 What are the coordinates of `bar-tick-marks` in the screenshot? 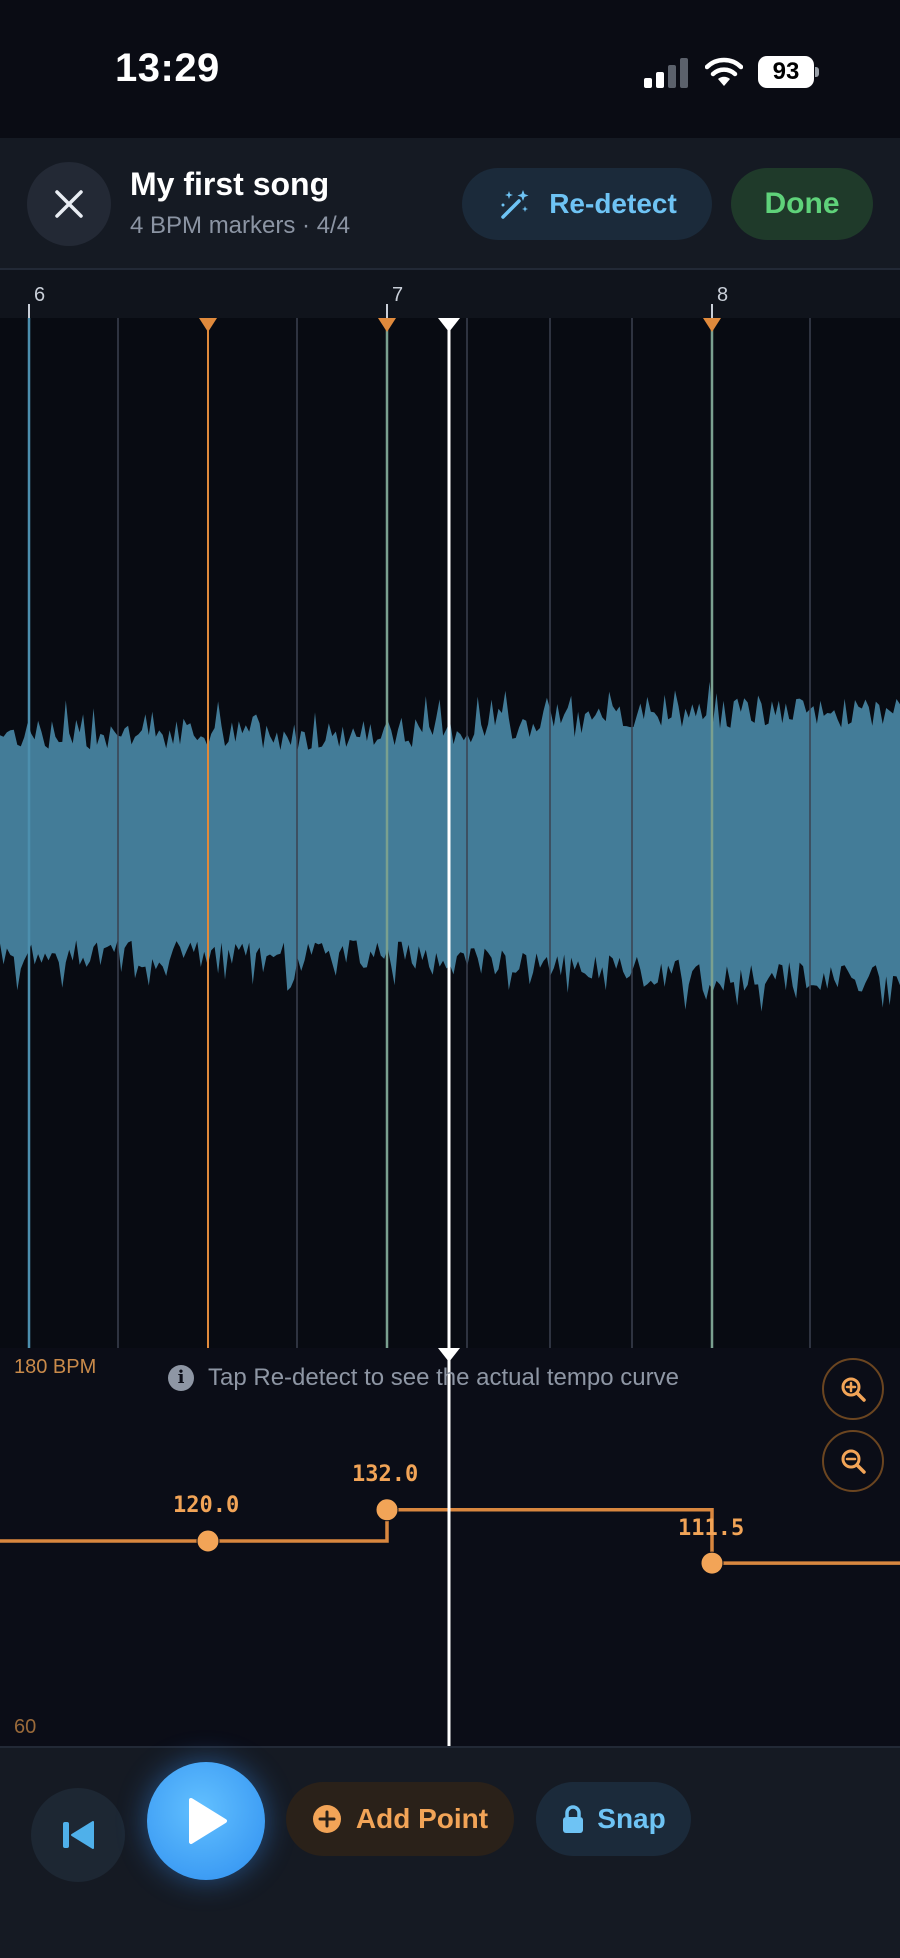 It's located at (370, 311).